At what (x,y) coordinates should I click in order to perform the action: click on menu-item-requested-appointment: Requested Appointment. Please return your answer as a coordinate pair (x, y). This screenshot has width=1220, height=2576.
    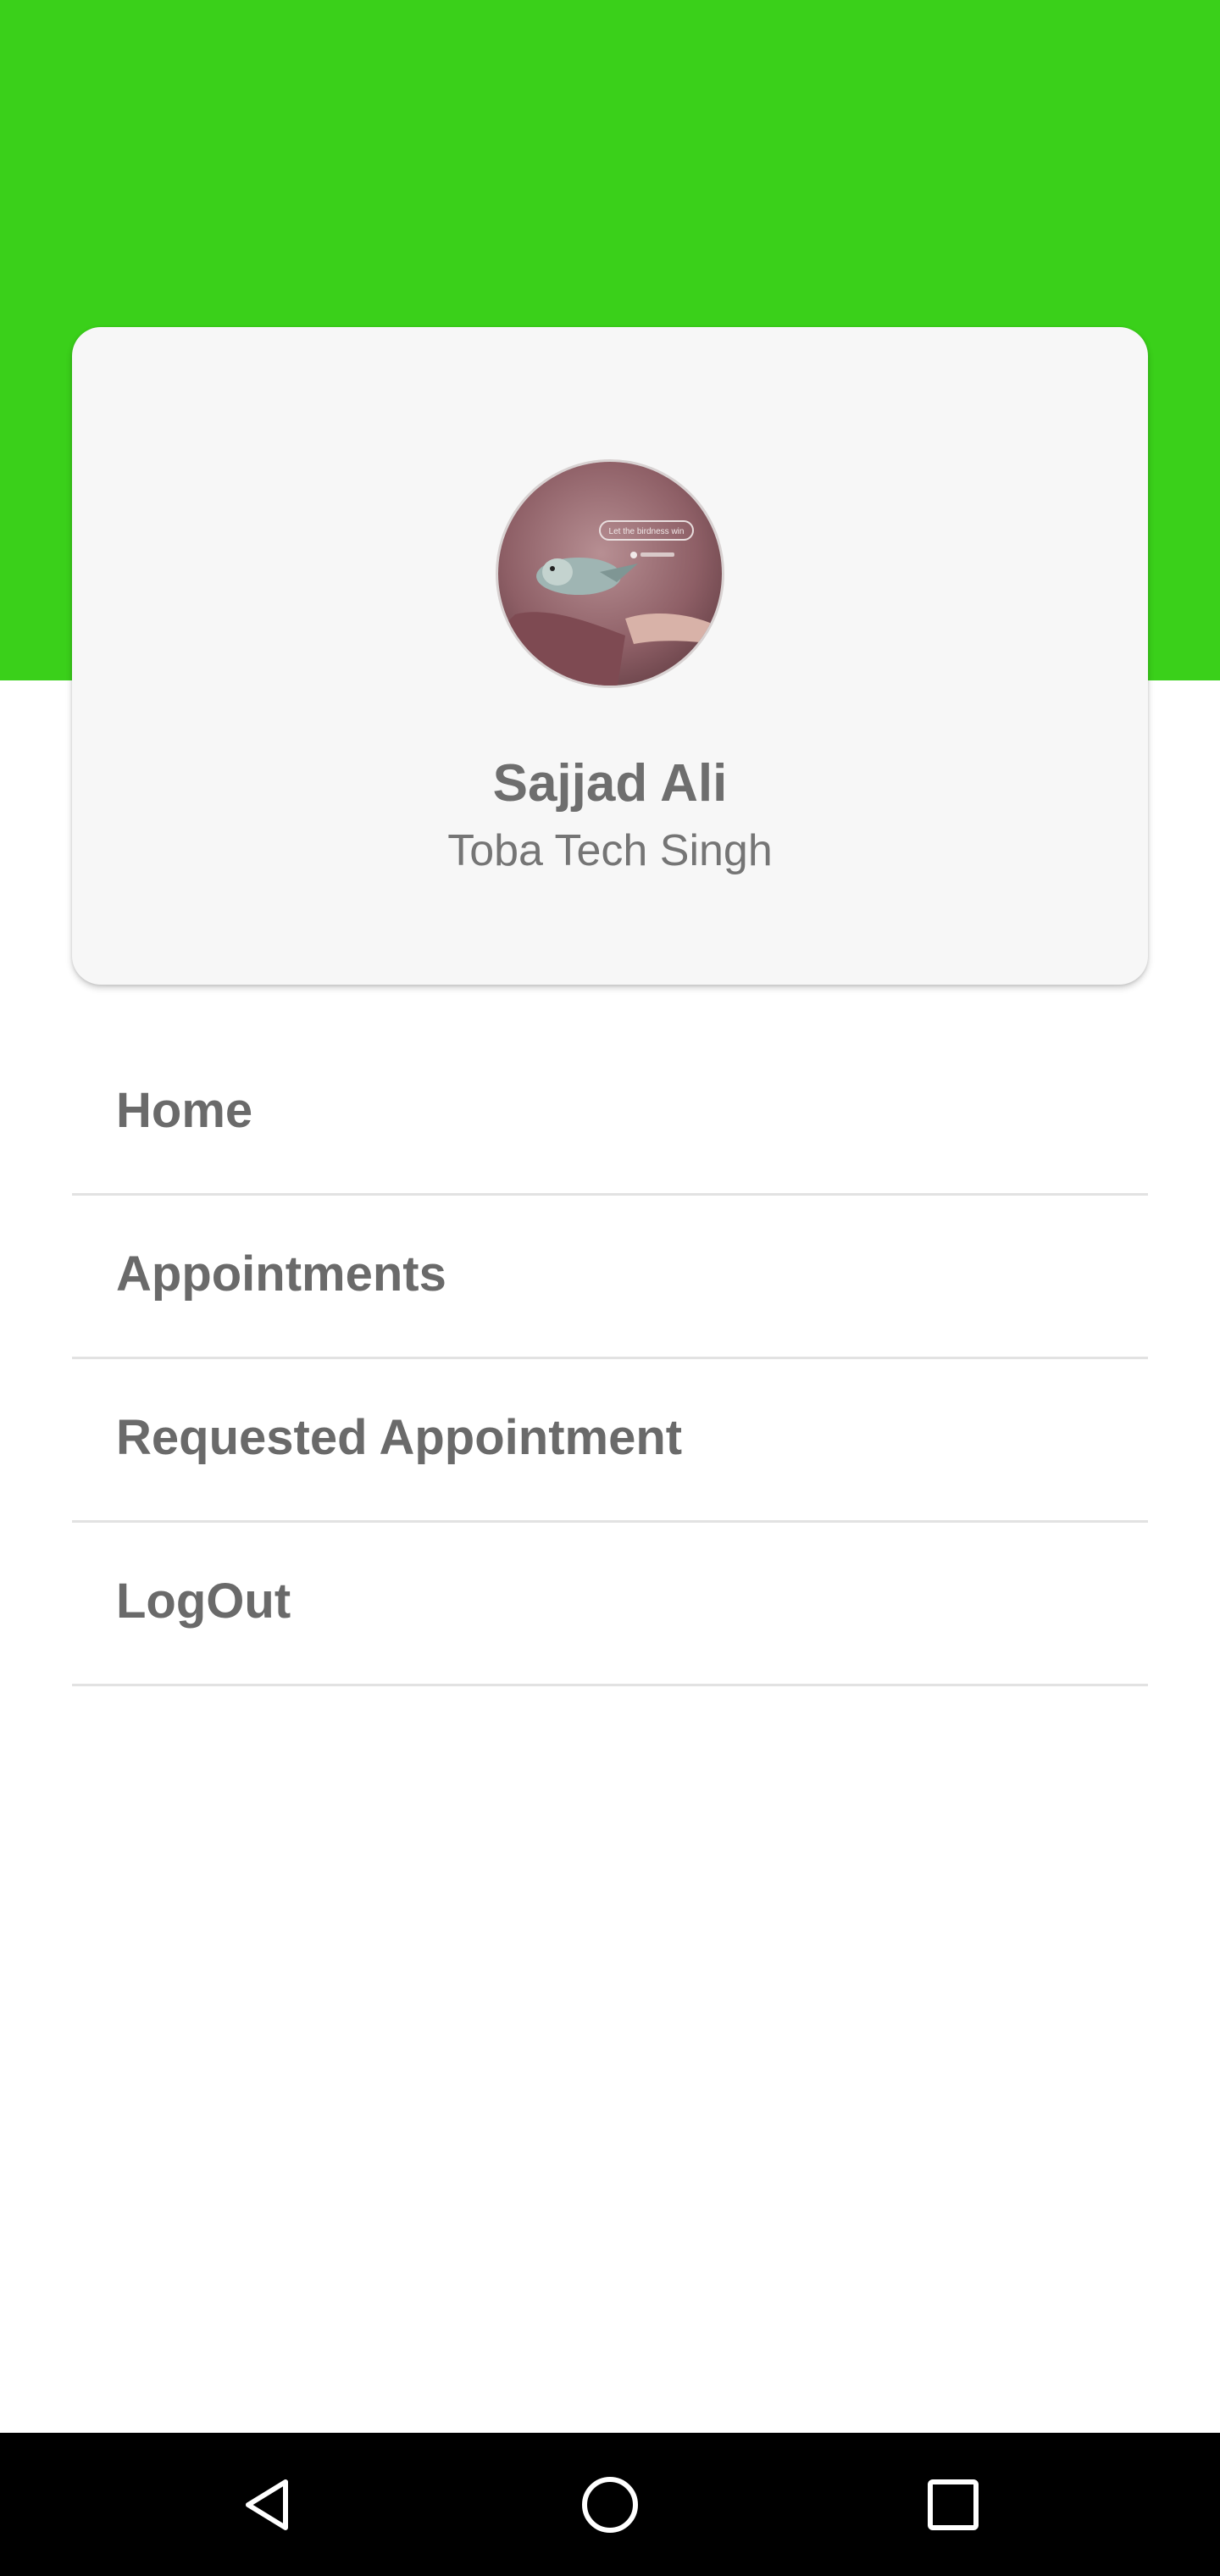
    Looking at the image, I should click on (610, 1441).